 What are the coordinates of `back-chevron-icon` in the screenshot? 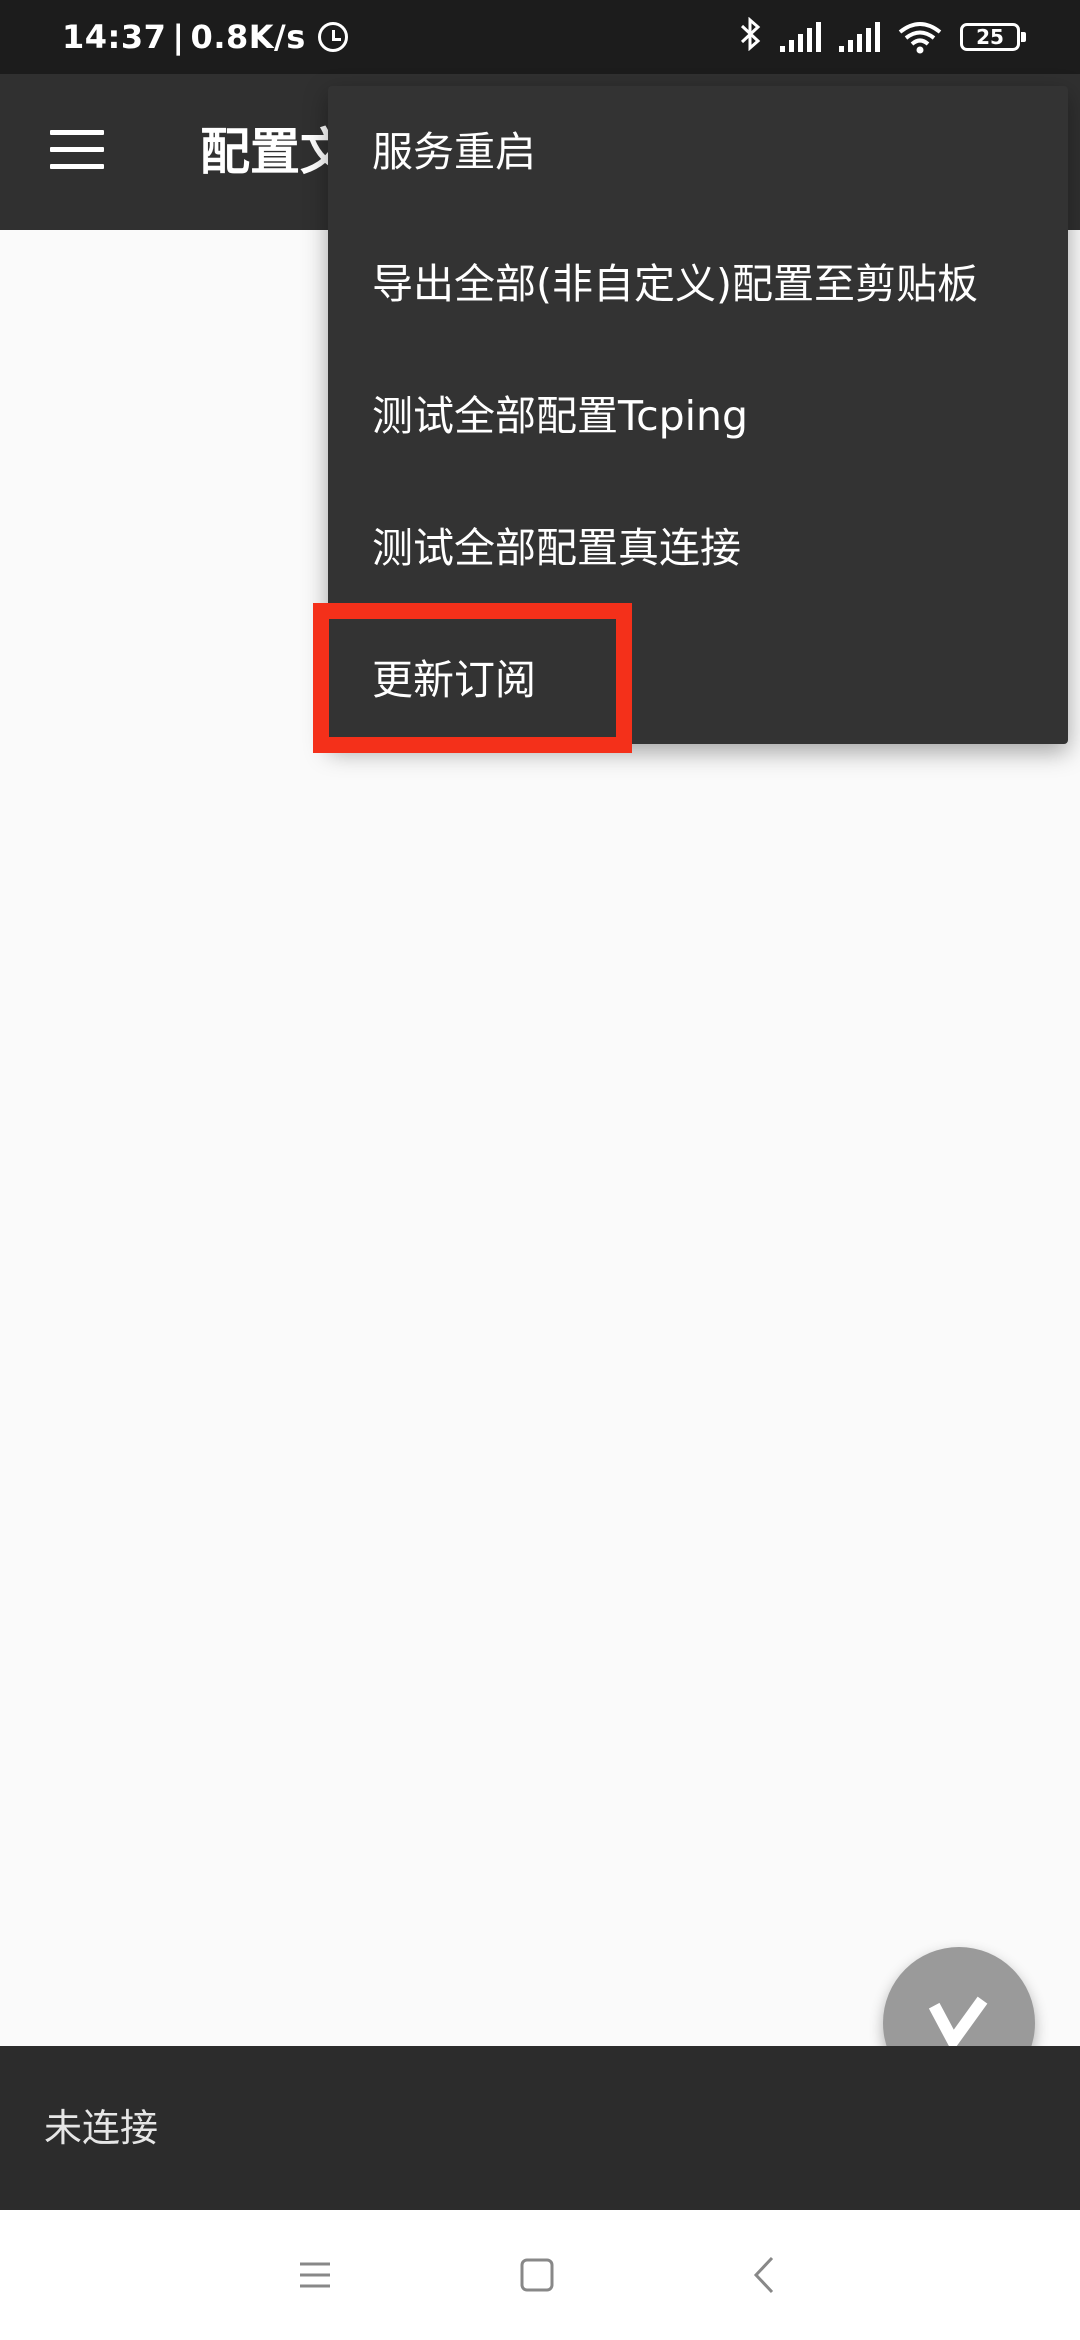 It's located at (765, 2275).